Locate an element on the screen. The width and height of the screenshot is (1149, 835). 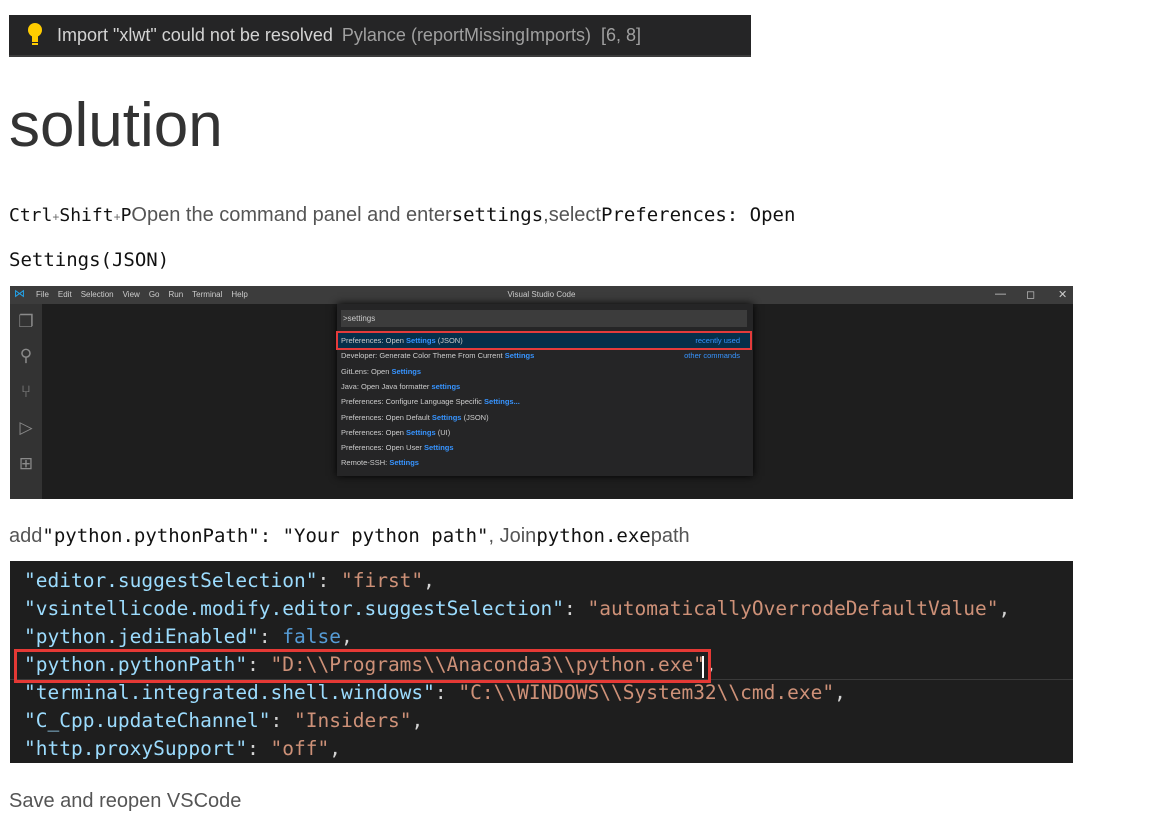
activity-bar: ❐ ⚲ ⑂ ▷ ⊞ is located at coordinates (26, 401).